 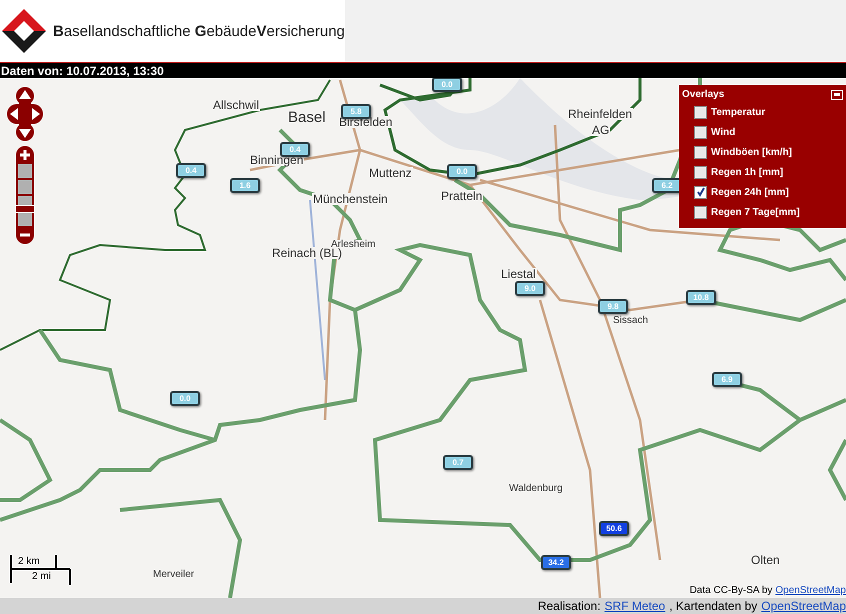 I want to click on pan-control-icon, so click(x=25, y=114).